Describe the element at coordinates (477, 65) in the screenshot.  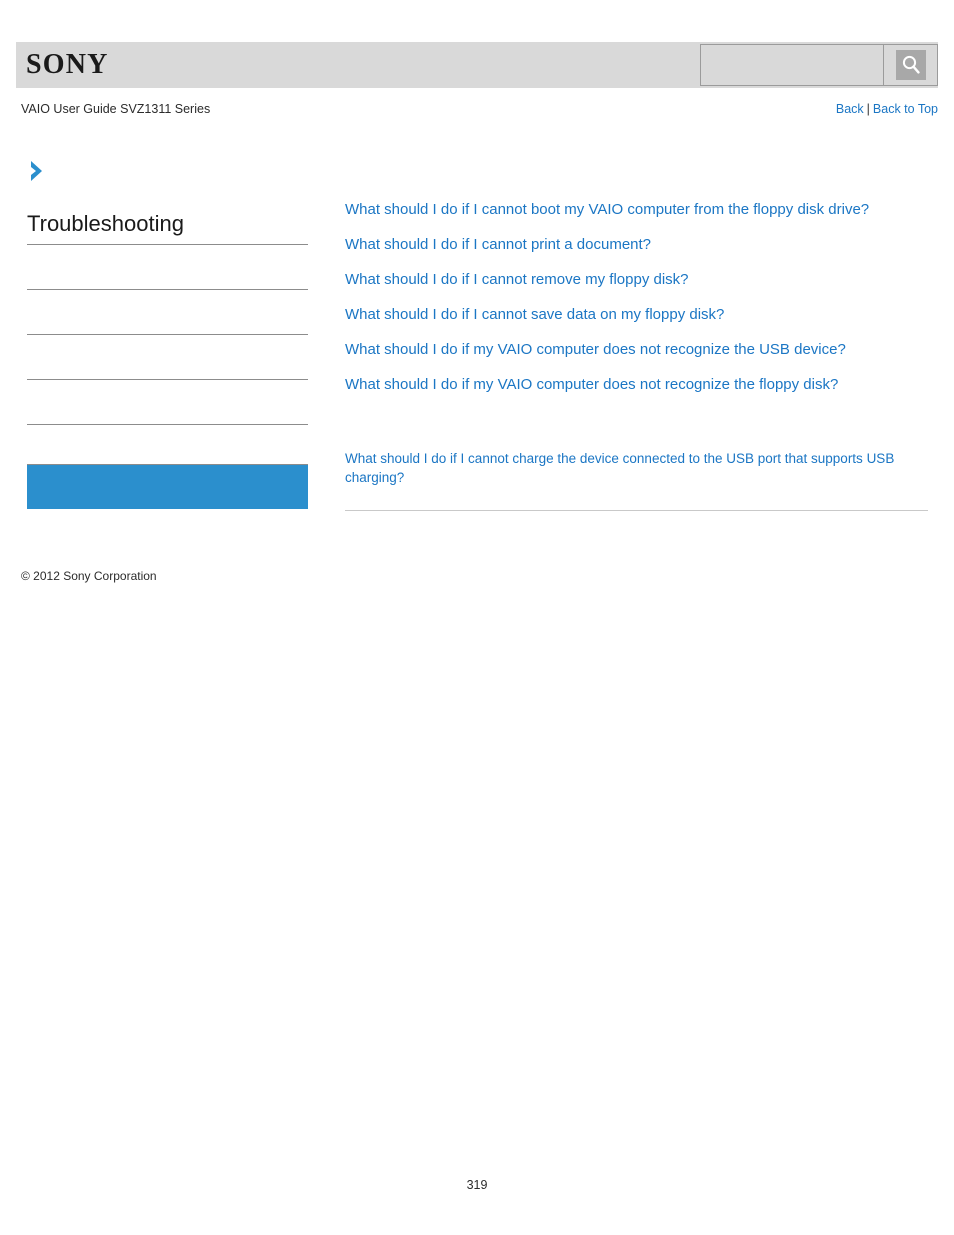
I see `site-header: SONY` at that location.